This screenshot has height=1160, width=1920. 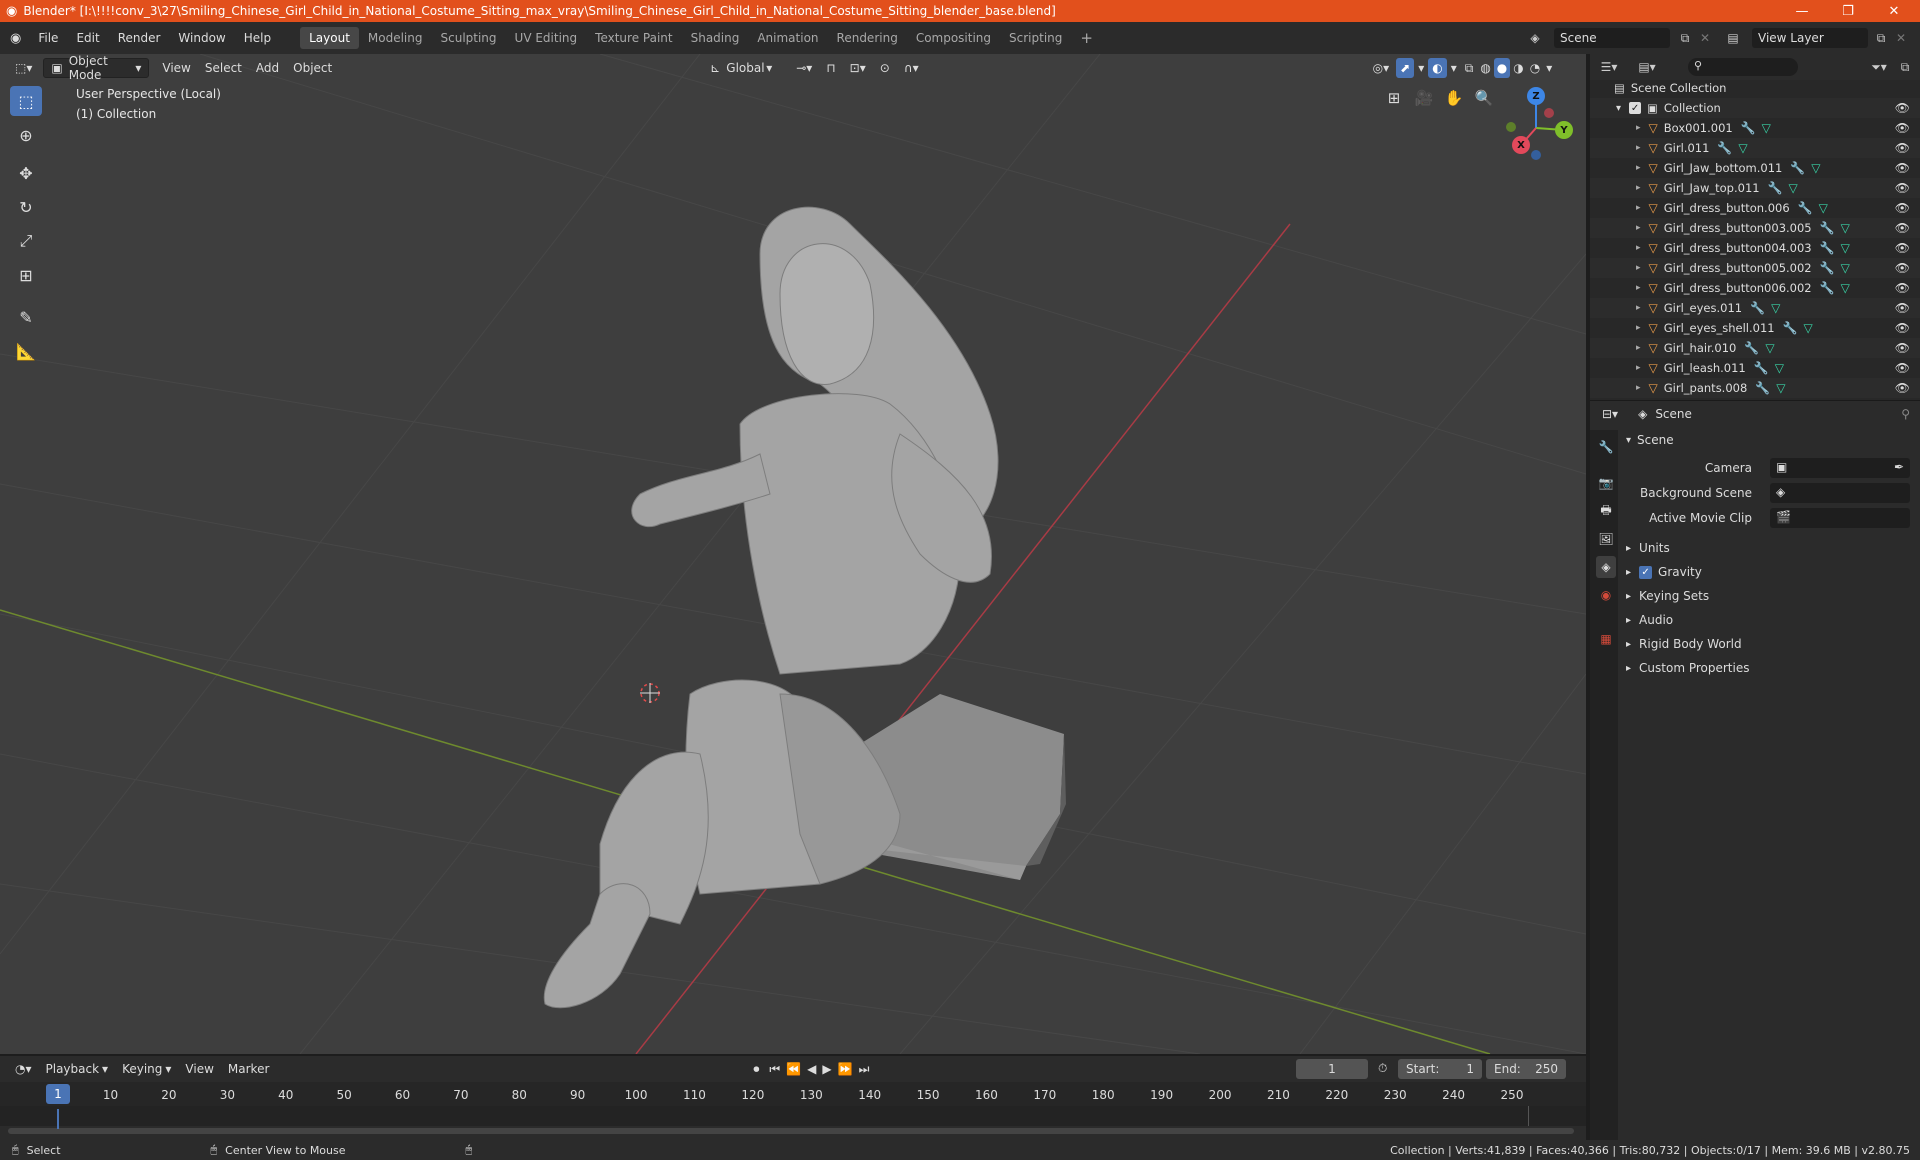 What do you see at coordinates (1755, 108) in the screenshot?
I see `tree-item-collection: ▾ ✓ ▣ Collection 👁` at bounding box center [1755, 108].